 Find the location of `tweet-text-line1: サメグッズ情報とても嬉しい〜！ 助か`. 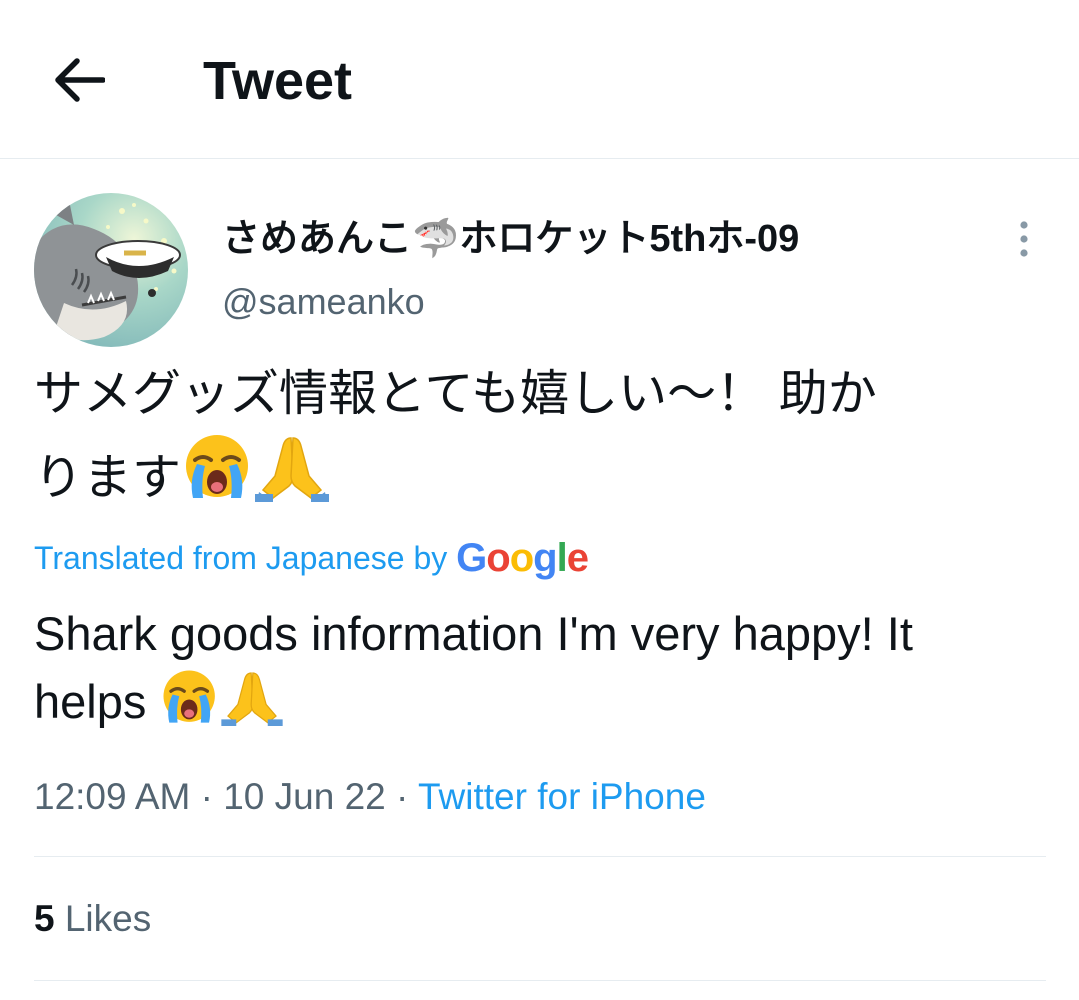

tweet-text-line1: サメグッズ情報とても嬉しい〜！ 助か is located at coordinates (455, 394).